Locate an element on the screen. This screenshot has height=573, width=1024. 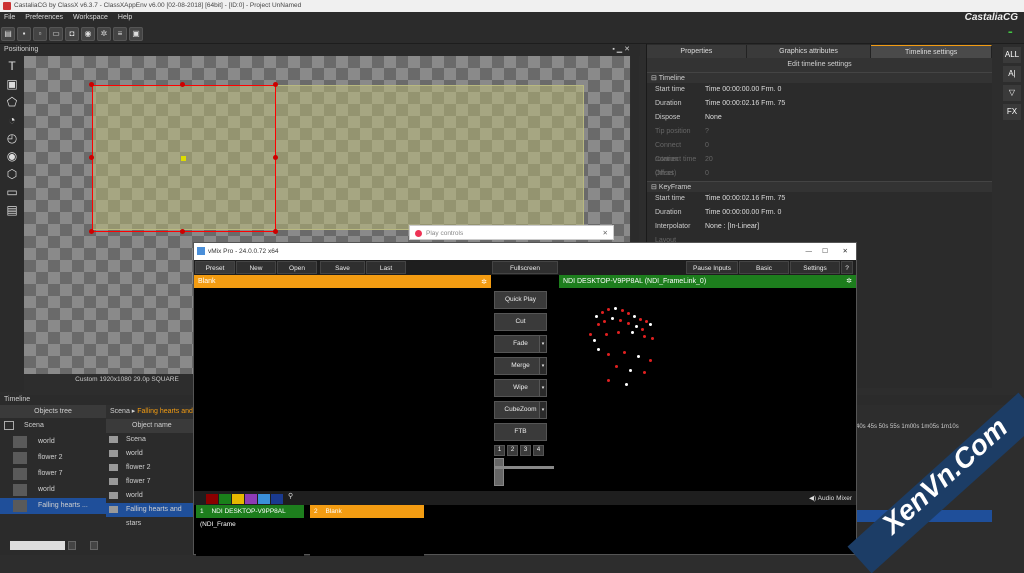
save-icon: ▪ is located at coordinates (24, 33).